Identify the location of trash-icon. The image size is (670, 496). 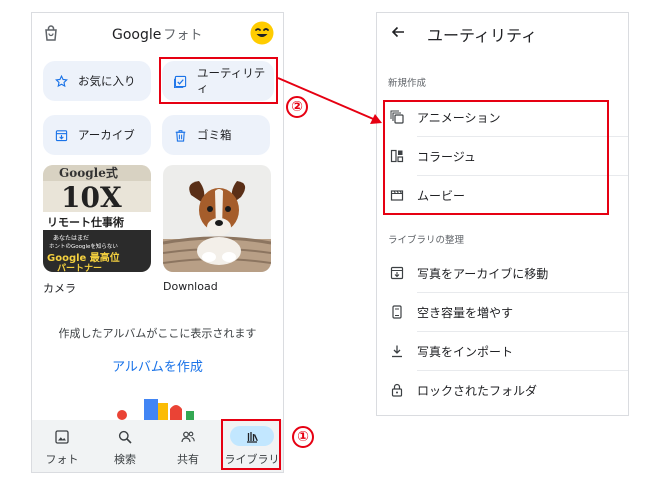
(180, 135).